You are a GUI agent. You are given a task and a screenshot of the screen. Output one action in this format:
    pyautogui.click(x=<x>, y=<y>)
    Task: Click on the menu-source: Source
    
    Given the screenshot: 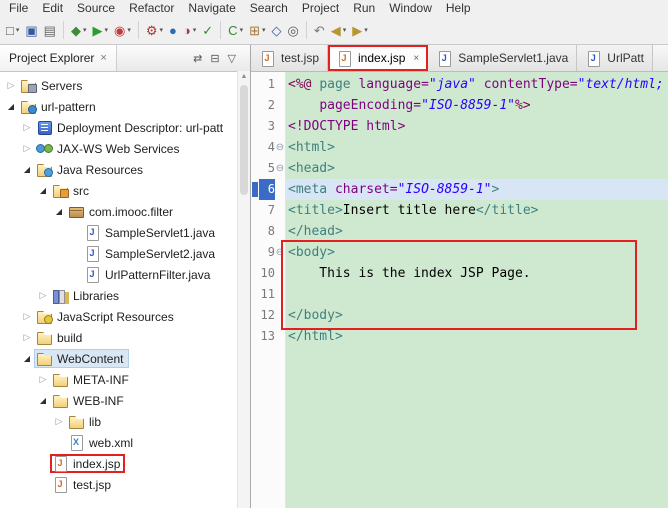 What is the action you would take?
    pyautogui.click(x=96, y=8)
    